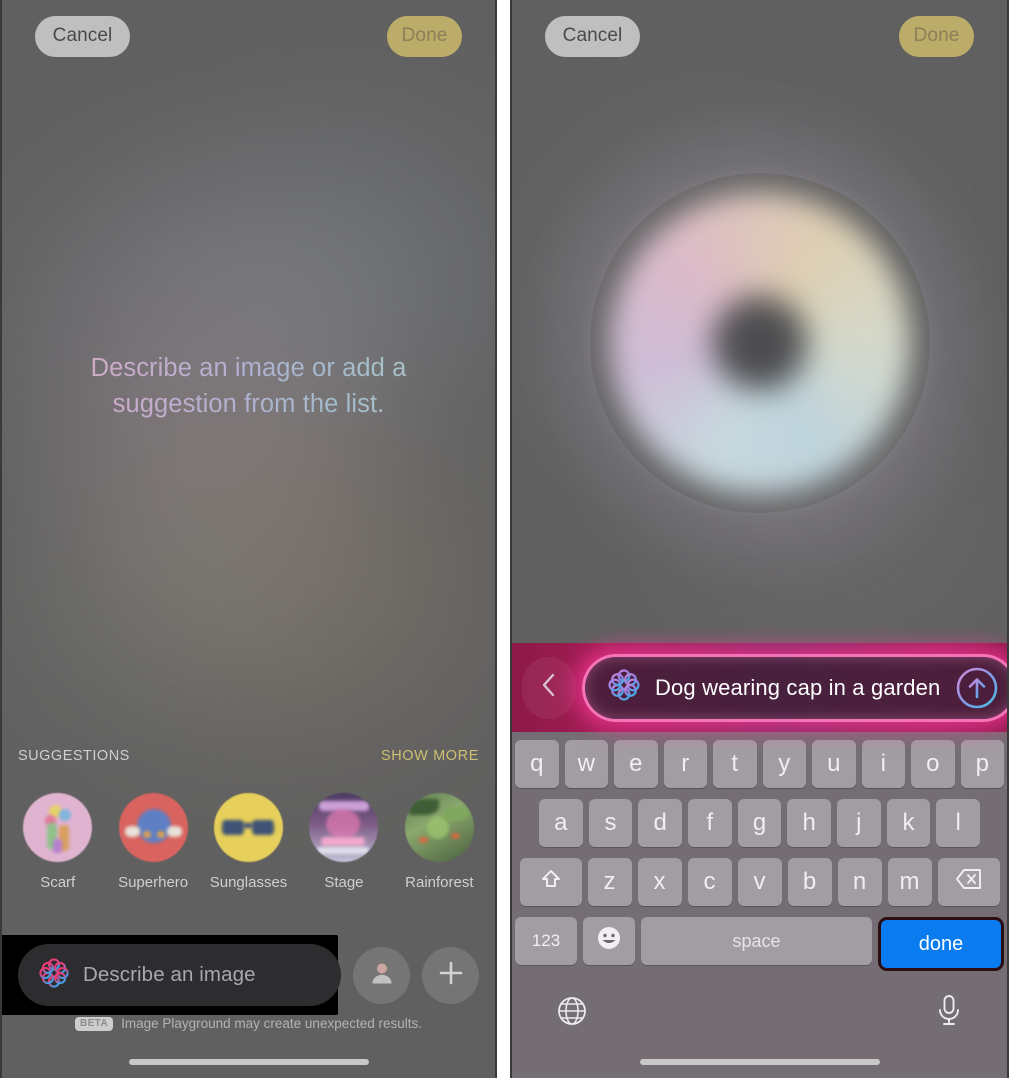 The width and height of the screenshot is (1011, 1078). Describe the element at coordinates (977, 688) in the screenshot. I see `send-button` at that location.